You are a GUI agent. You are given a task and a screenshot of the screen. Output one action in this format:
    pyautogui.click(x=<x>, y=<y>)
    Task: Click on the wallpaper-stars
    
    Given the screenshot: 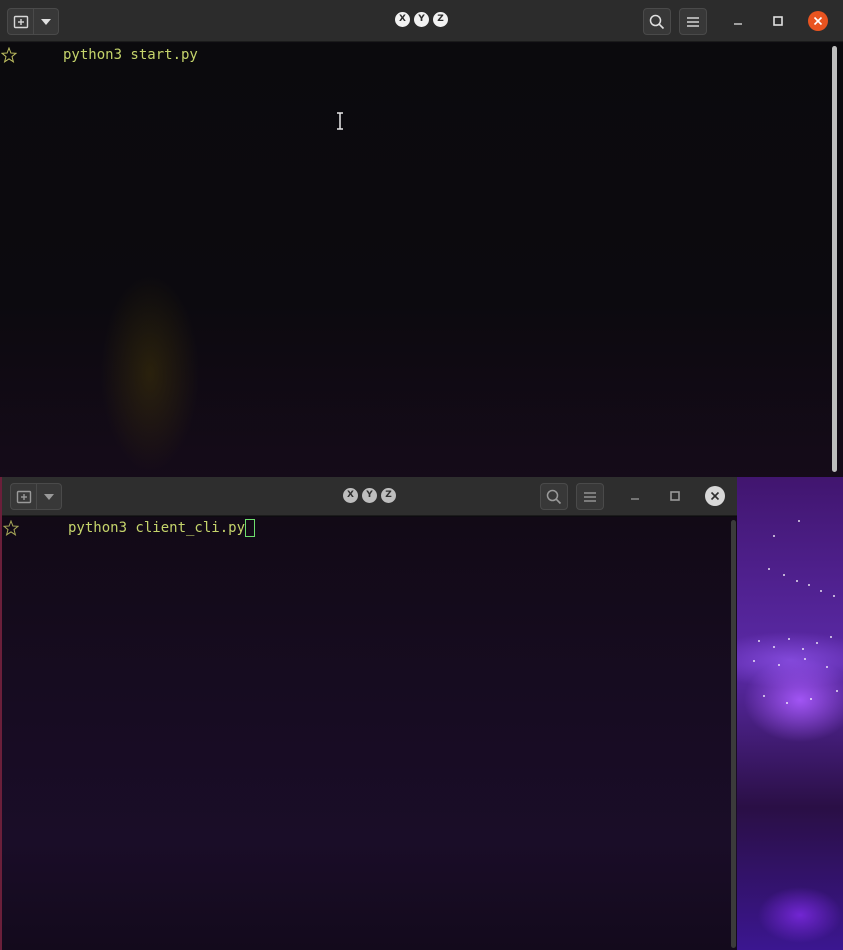 What is the action you would take?
    pyautogui.click(x=790, y=715)
    